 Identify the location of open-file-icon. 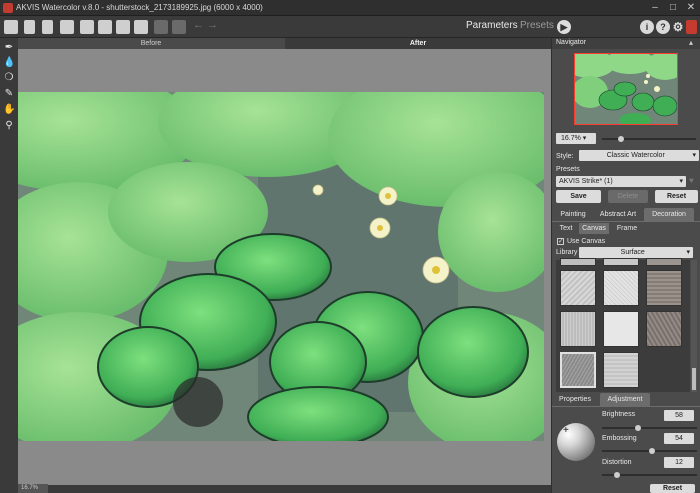
(29, 27).